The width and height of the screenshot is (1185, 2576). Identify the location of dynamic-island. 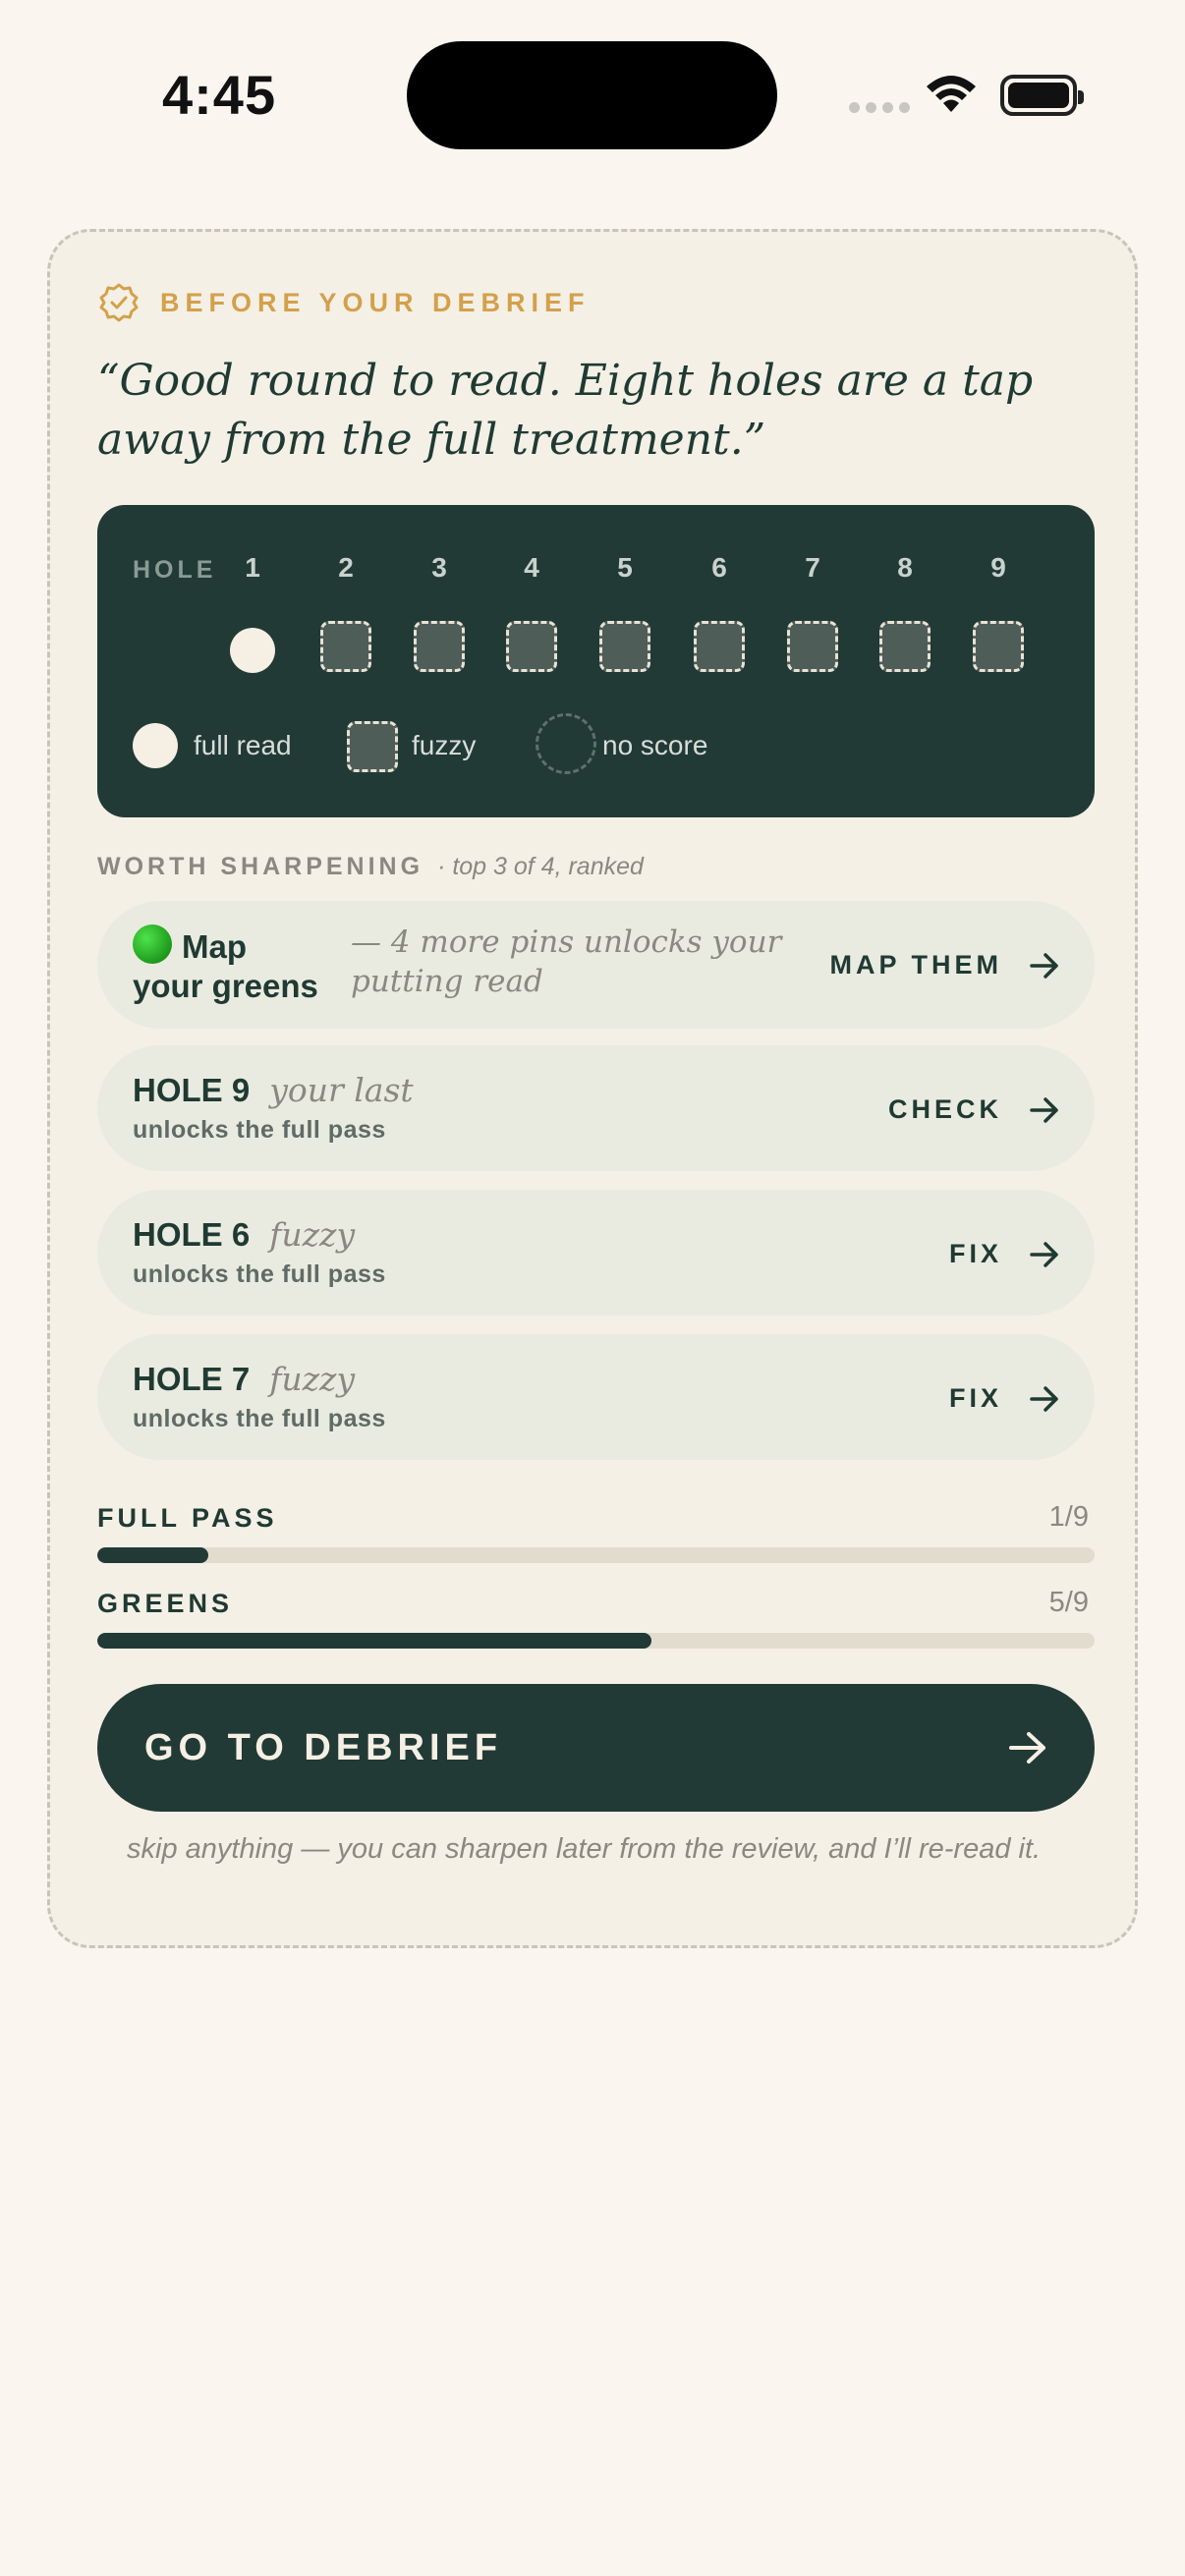
(592, 95).